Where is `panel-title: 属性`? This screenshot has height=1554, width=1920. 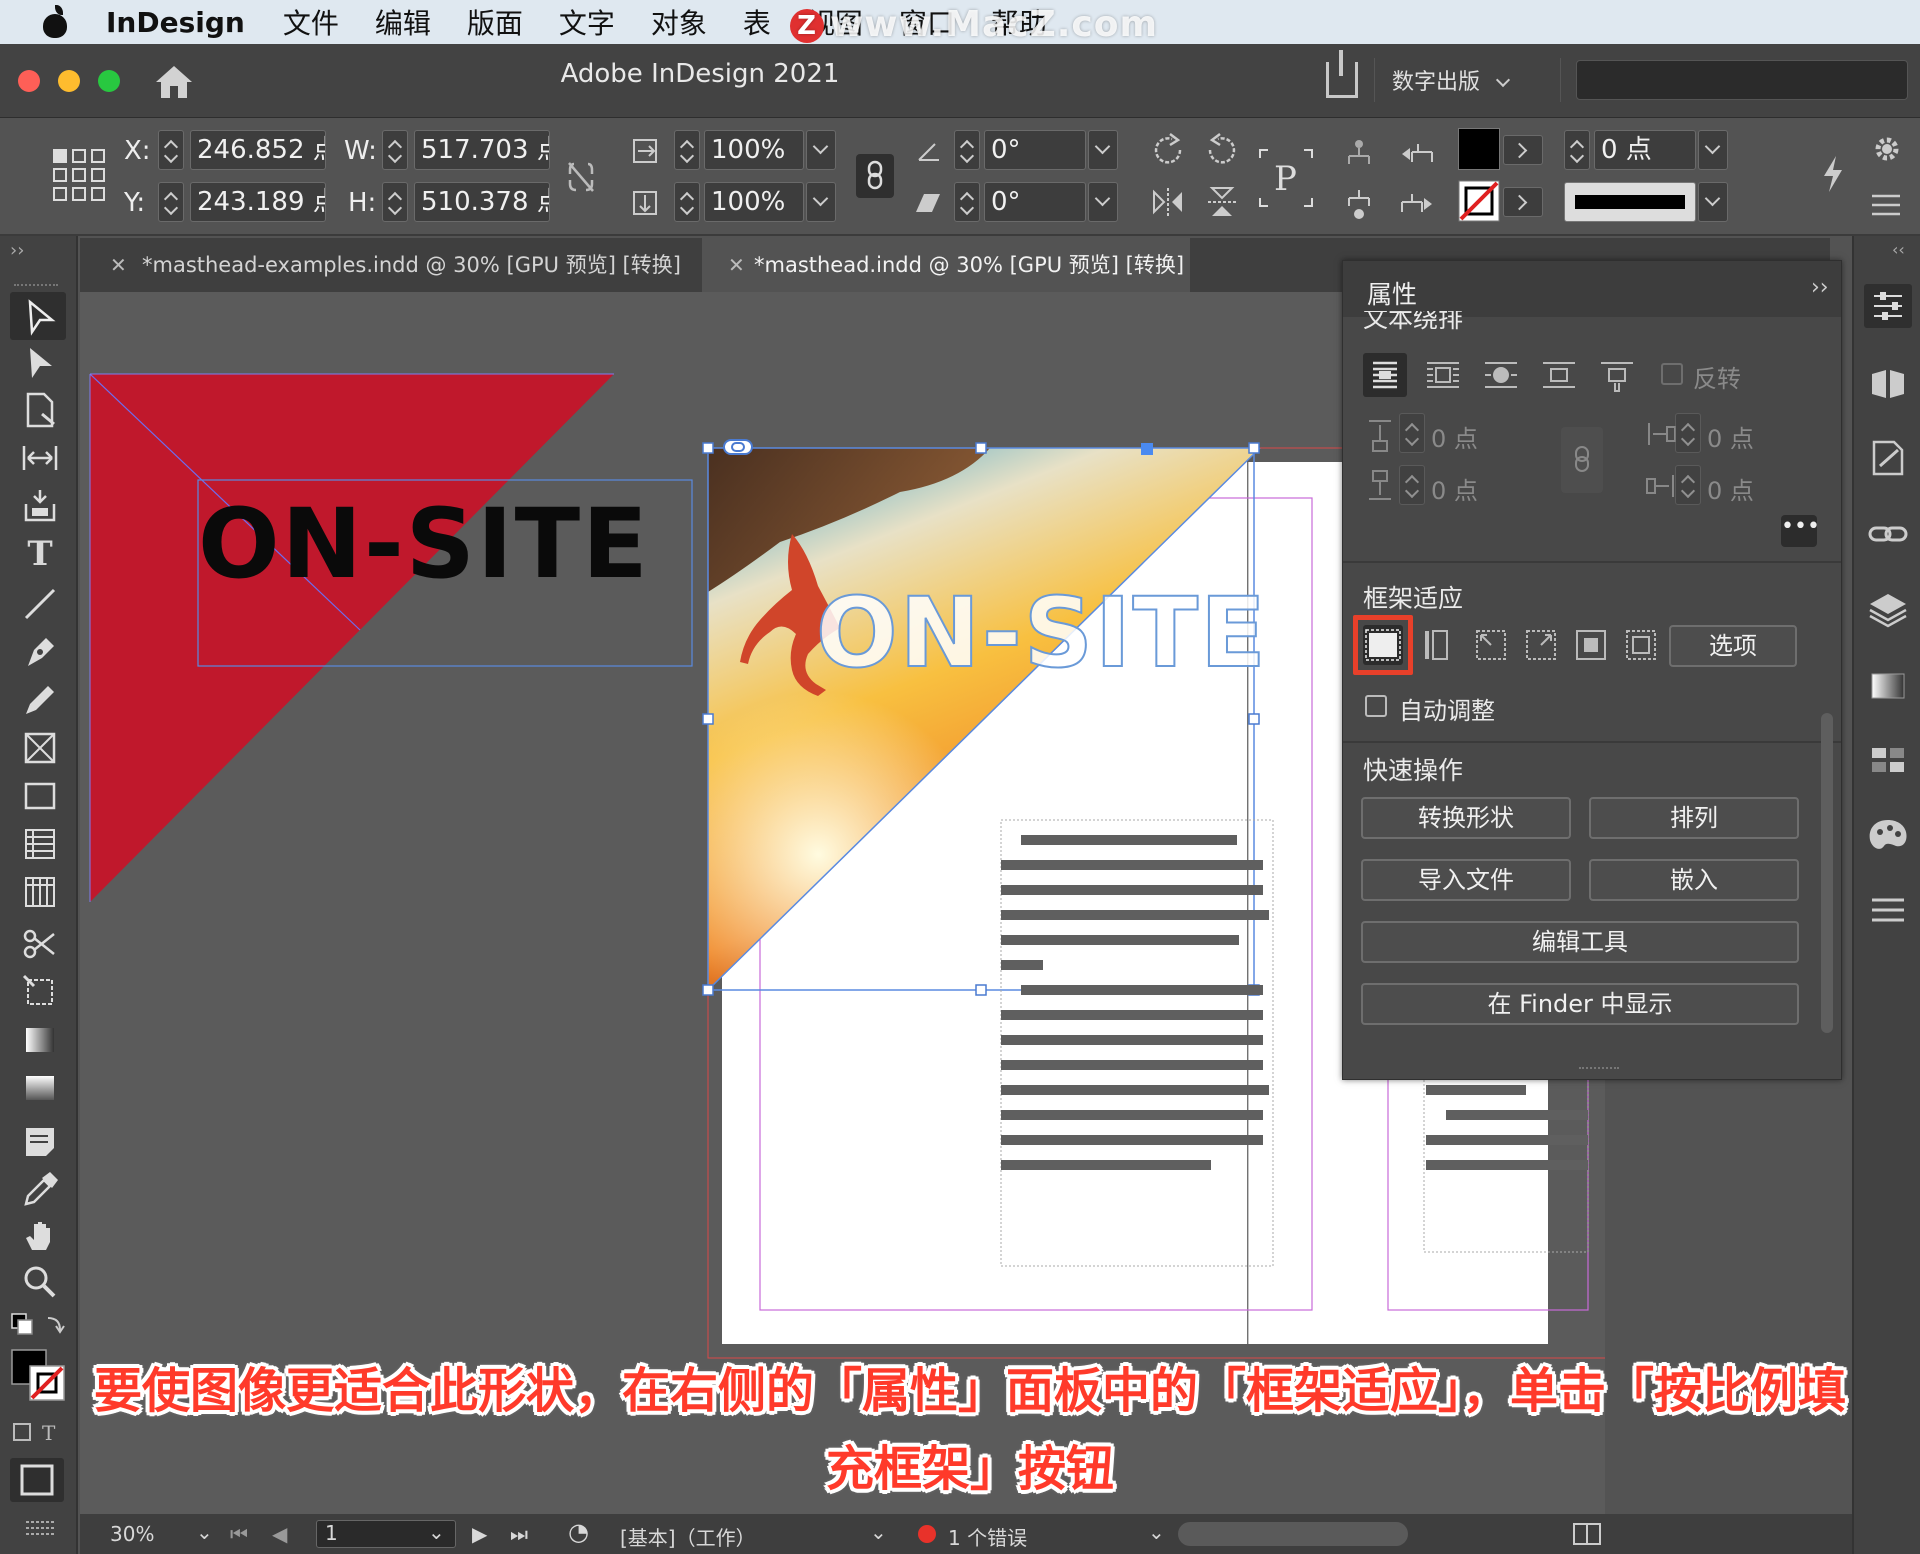 panel-title: 属性 is located at coordinates (1392, 293).